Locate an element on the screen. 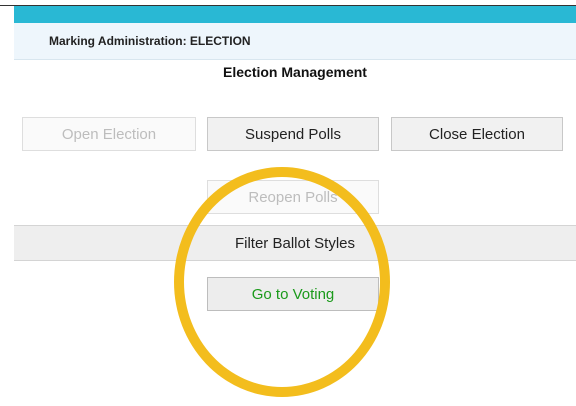 This screenshot has height=406, width=576. filter-ballot-styles-label: Filter Ballot Styles is located at coordinates (295, 243).